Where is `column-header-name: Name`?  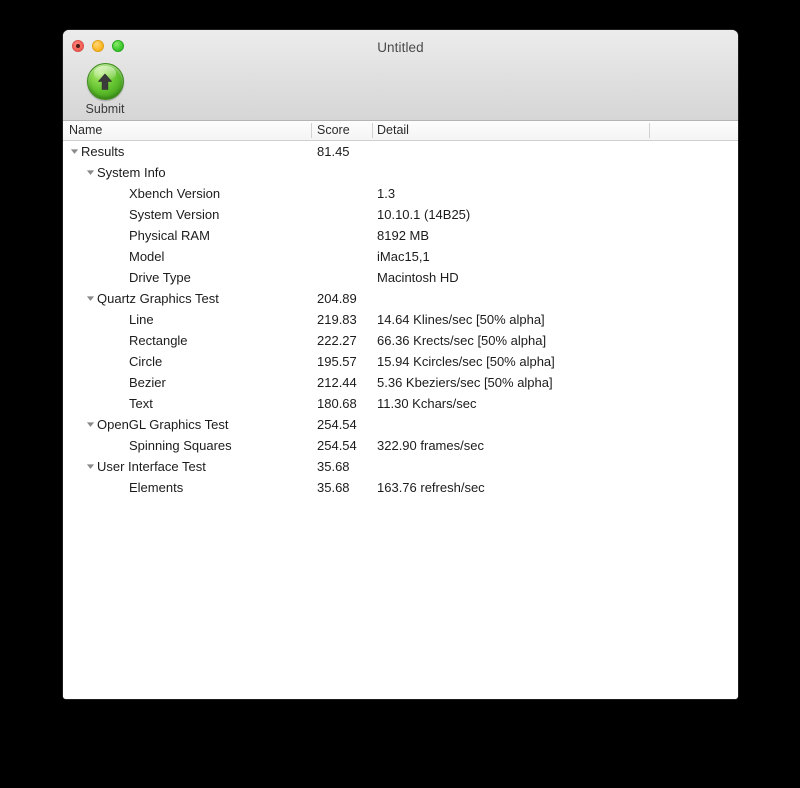
column-header-name: Name is located at coordinates (85, 130).